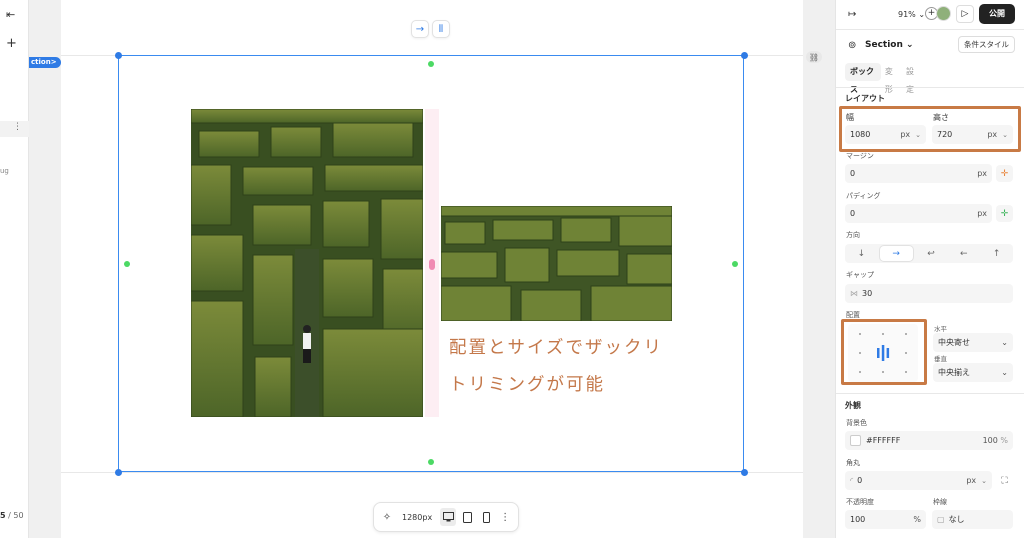  Describe the element at coordinates (432, 472) in the screenshot. I see `guide-line` at that location.